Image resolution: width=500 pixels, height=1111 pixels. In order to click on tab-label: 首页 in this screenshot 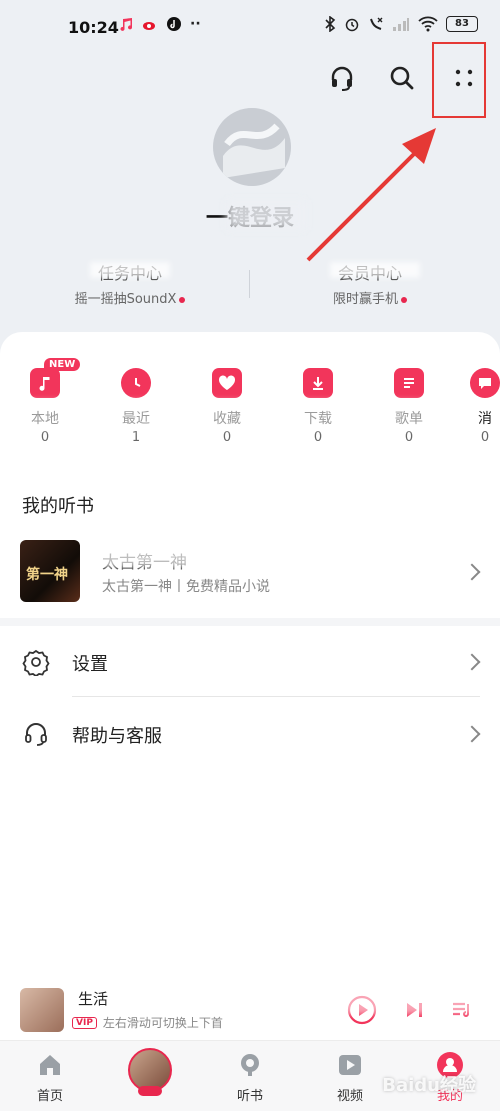, I will do `click(49, 1096)`.